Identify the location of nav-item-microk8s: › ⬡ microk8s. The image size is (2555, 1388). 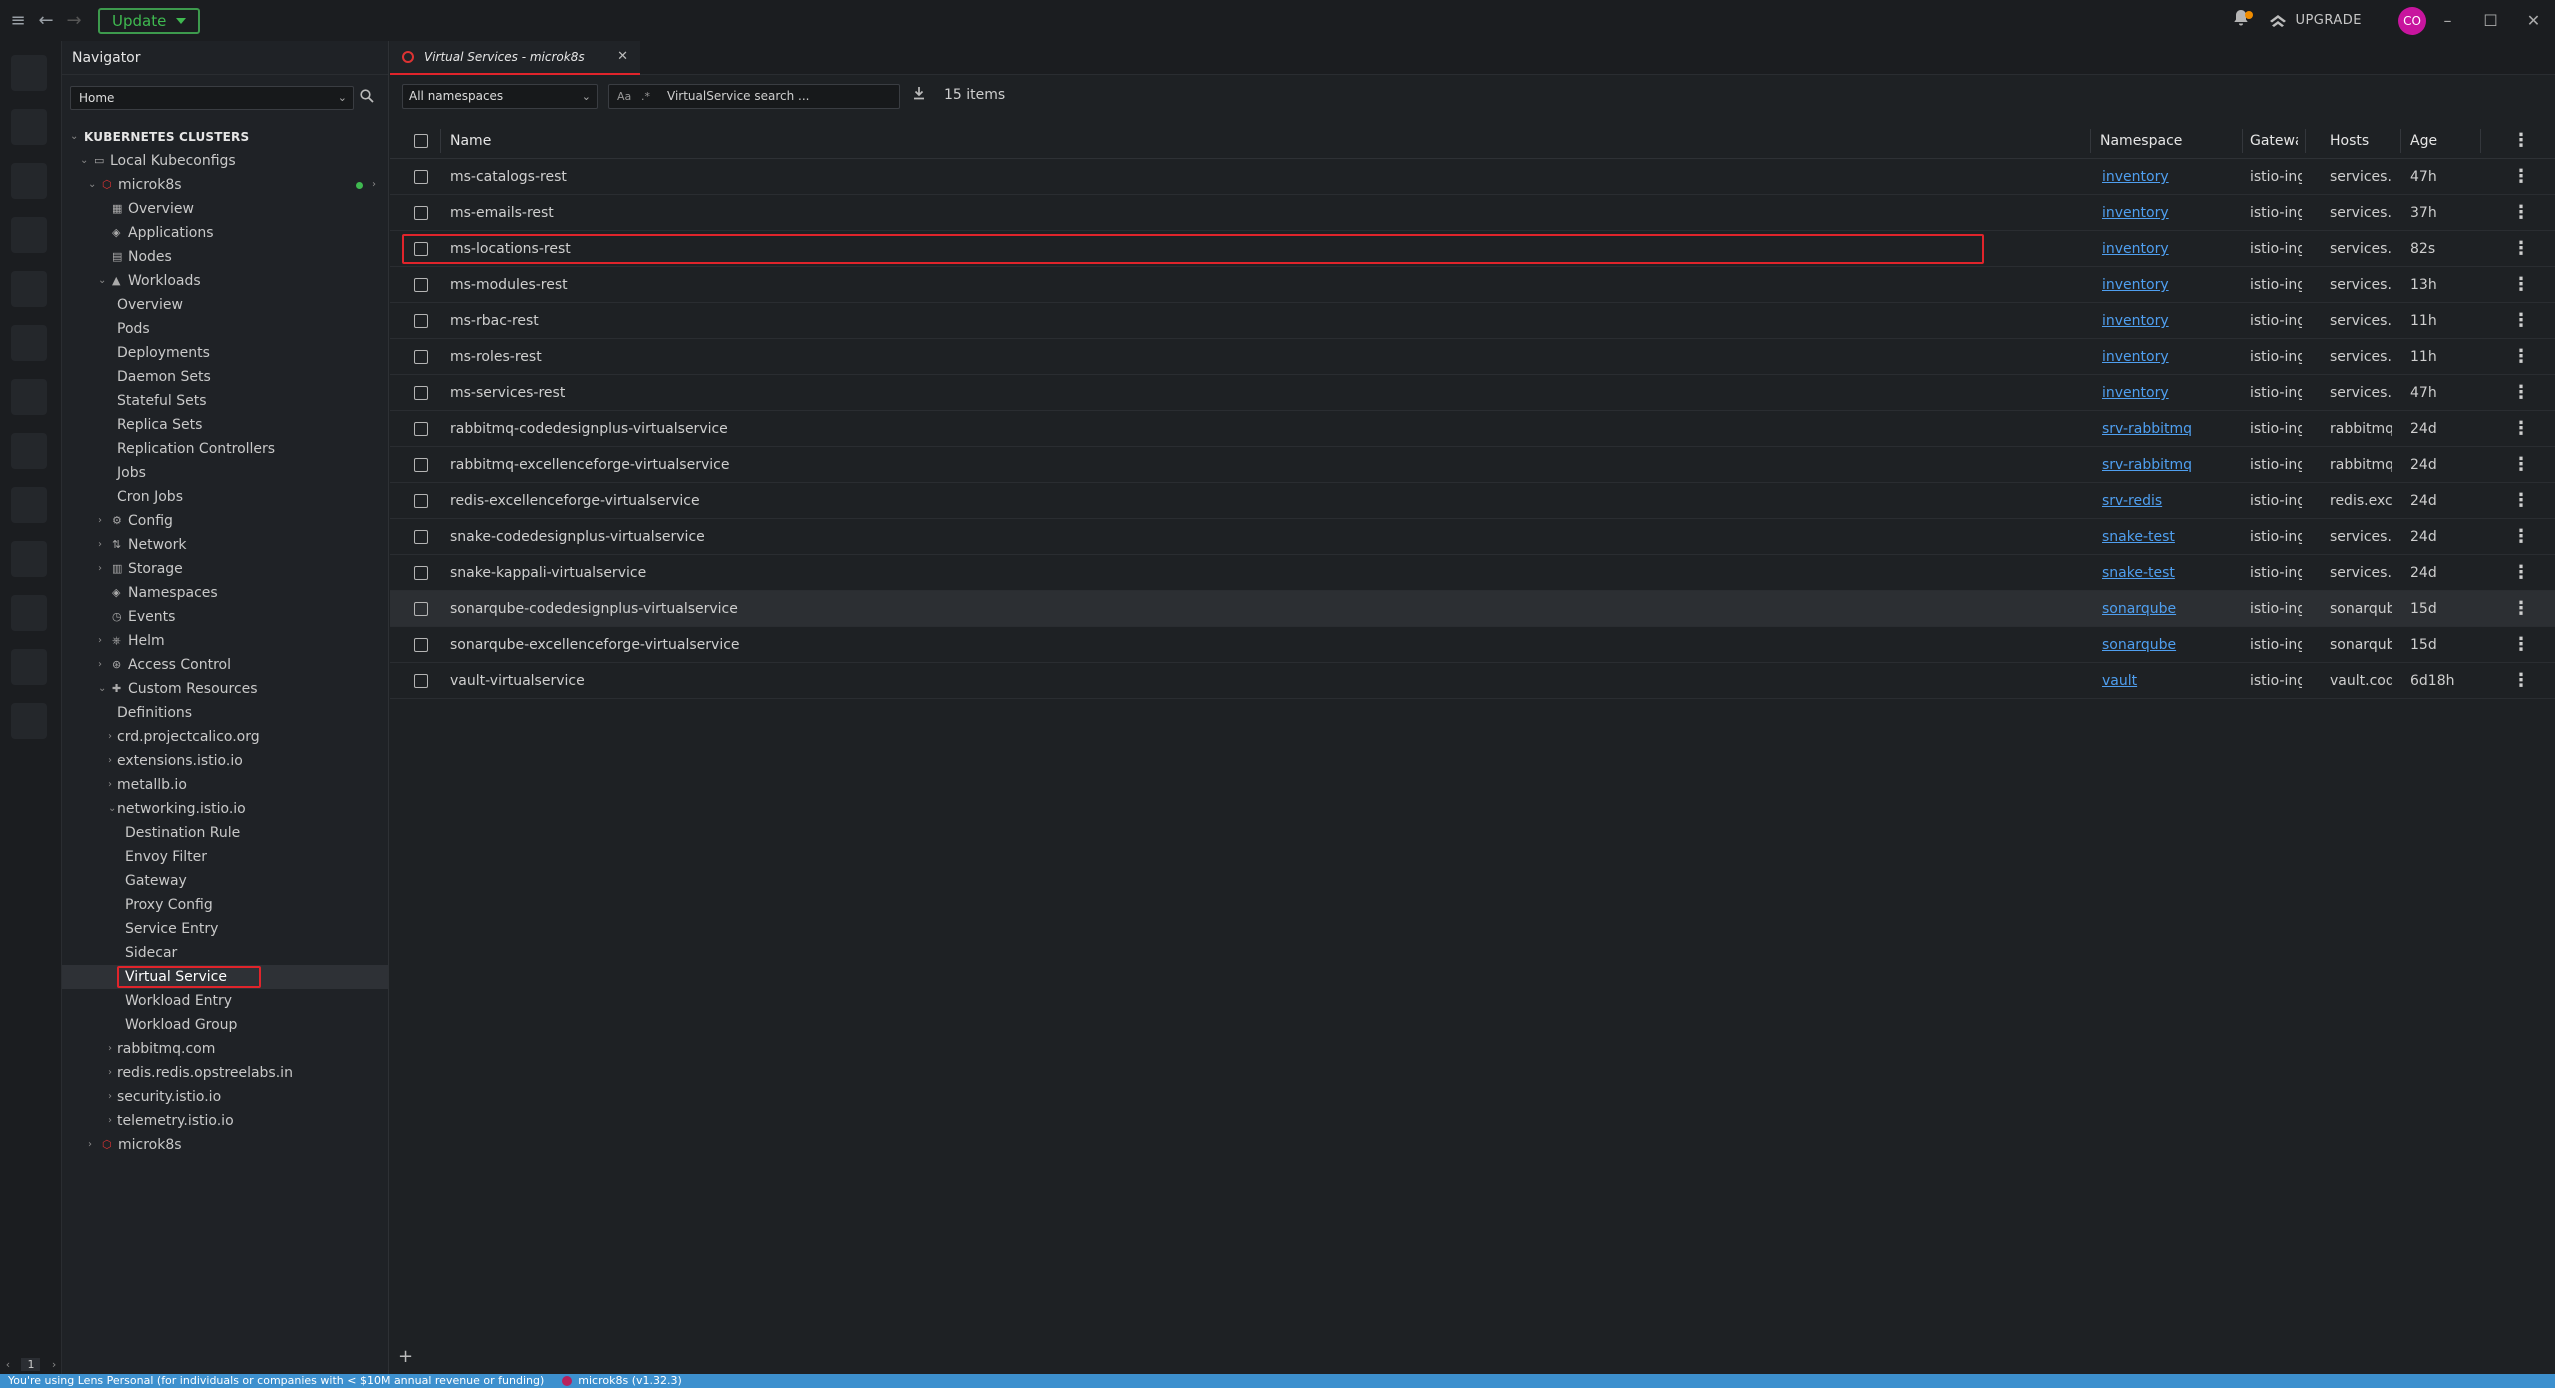
(225, 1145).